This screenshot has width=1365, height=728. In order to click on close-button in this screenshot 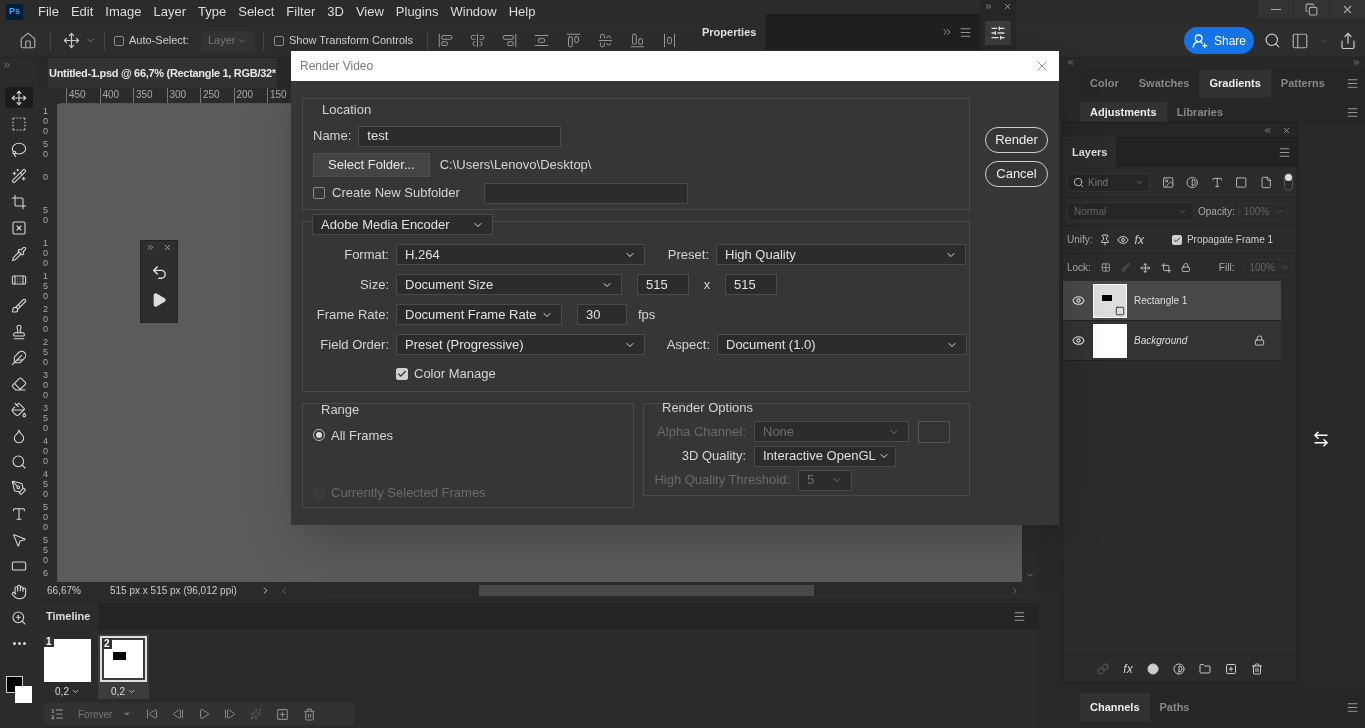, I will do `click(1347, 9)`.